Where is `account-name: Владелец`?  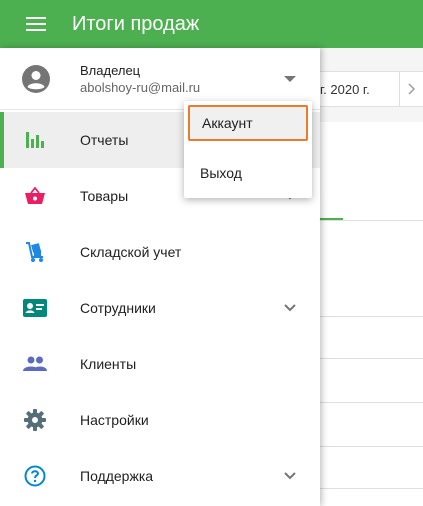 account-name: Владелец is located at coordinates (110, 70).